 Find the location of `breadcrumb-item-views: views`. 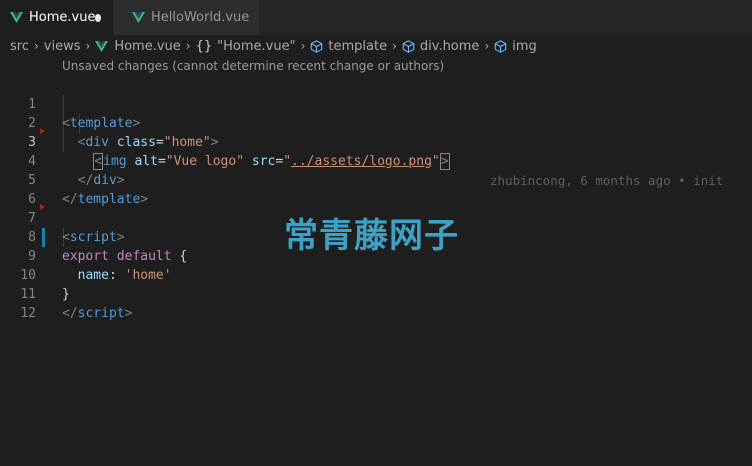

breadcrumb-item-views: views is located at coordinates (62, 46).